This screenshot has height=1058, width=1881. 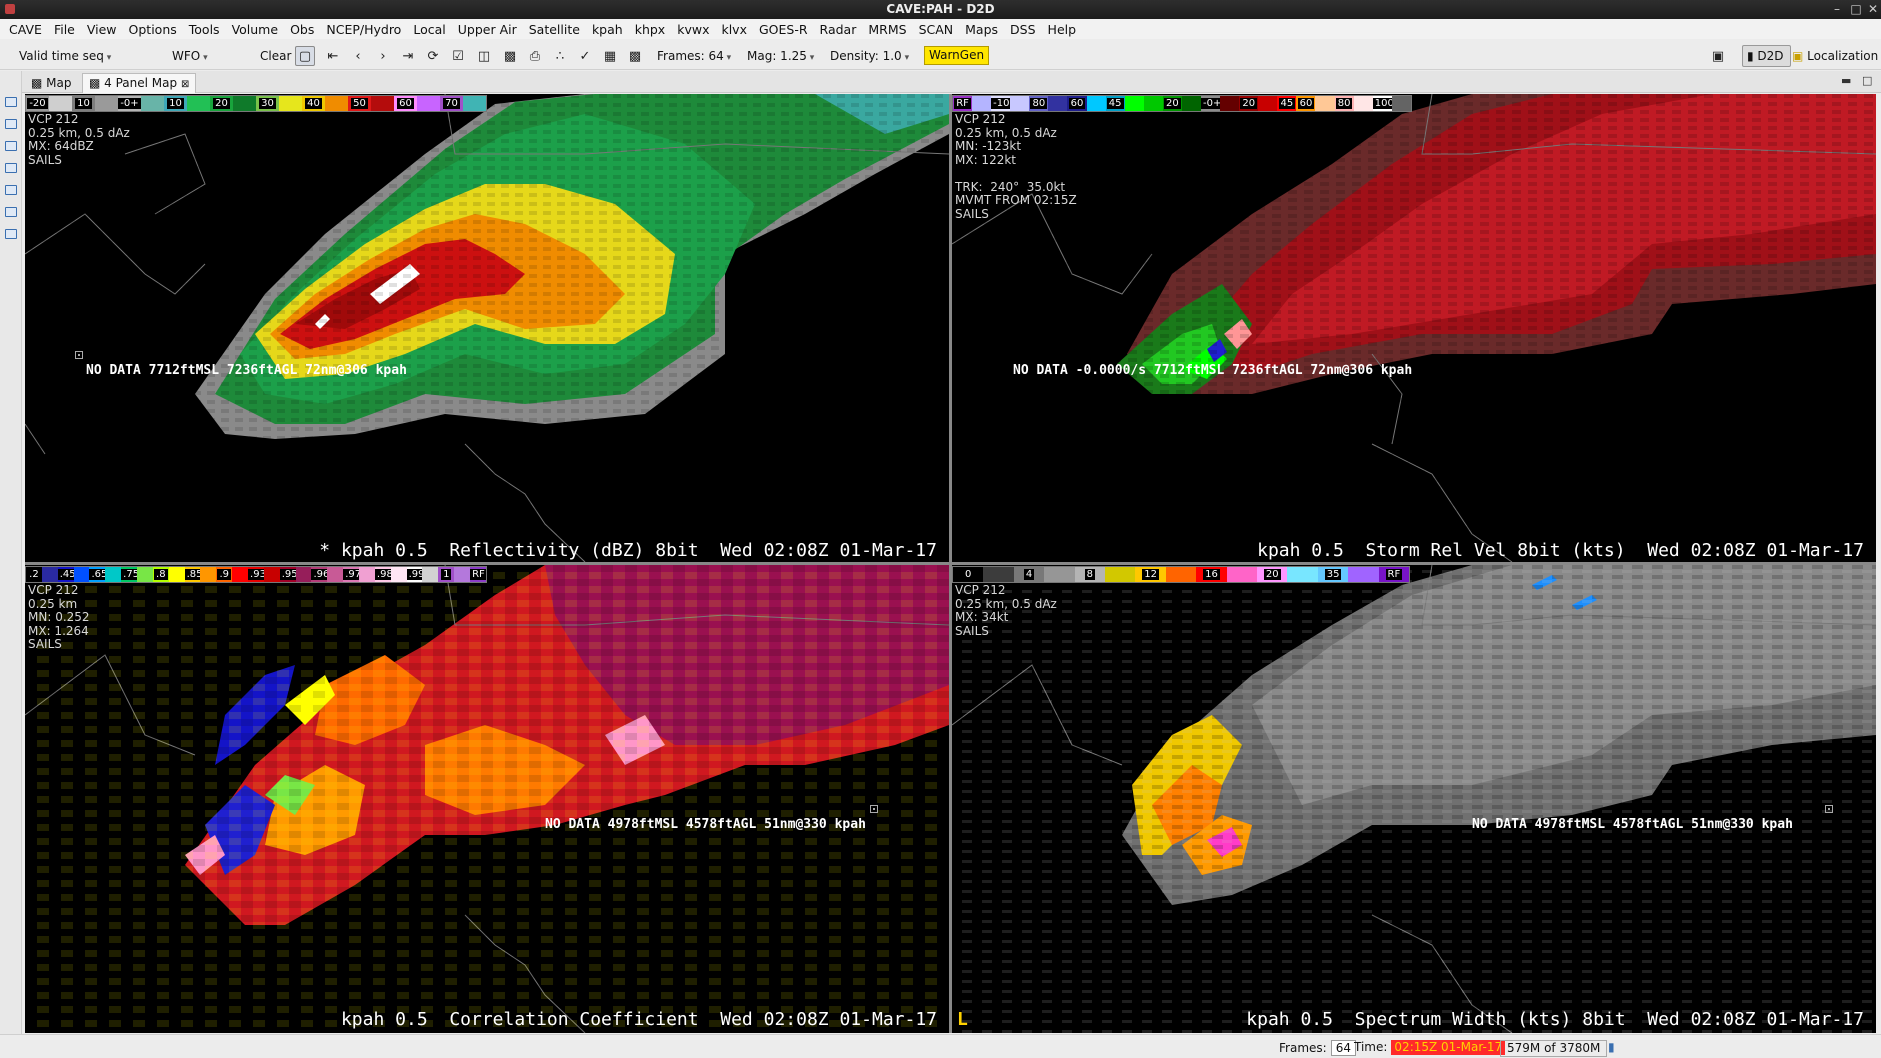 What do you see at coordinates (585, 56) in the screenshot?
I see `sample-icon: ✓` at bounding box center [585, 56].